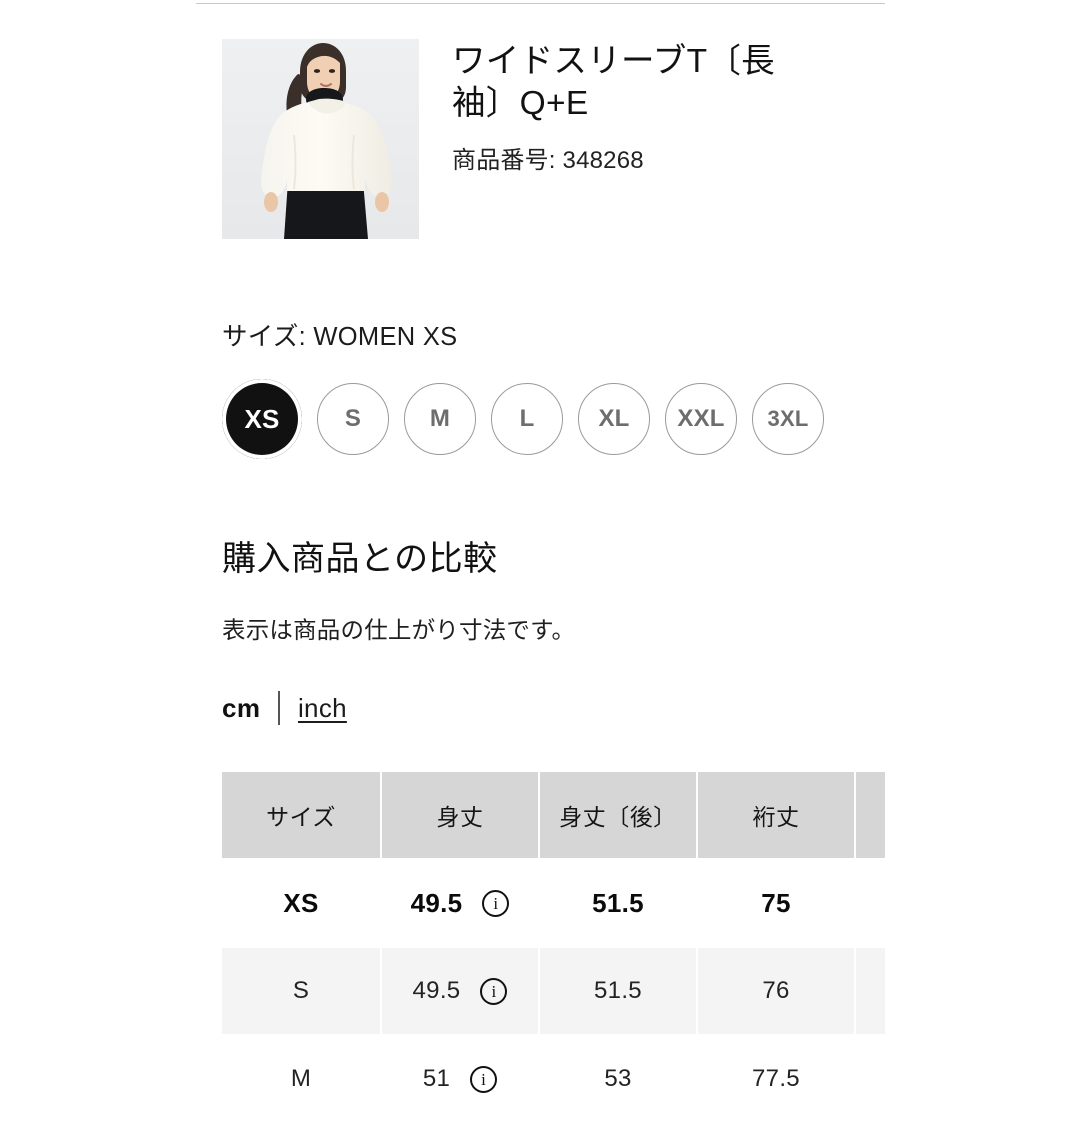 The image size is (1080, 1124). I want to click on size-chip-label: XL, so click(614, 418).